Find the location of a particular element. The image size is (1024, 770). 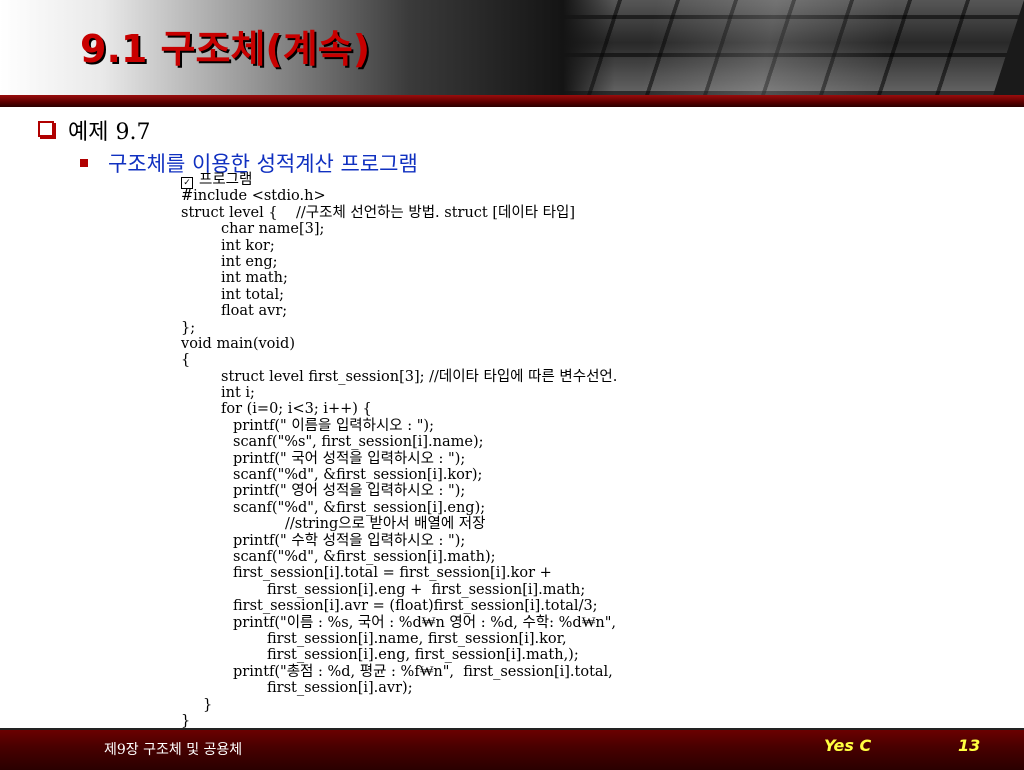

code-heading-text: 프로그램 is located at coordinates (226, 180).